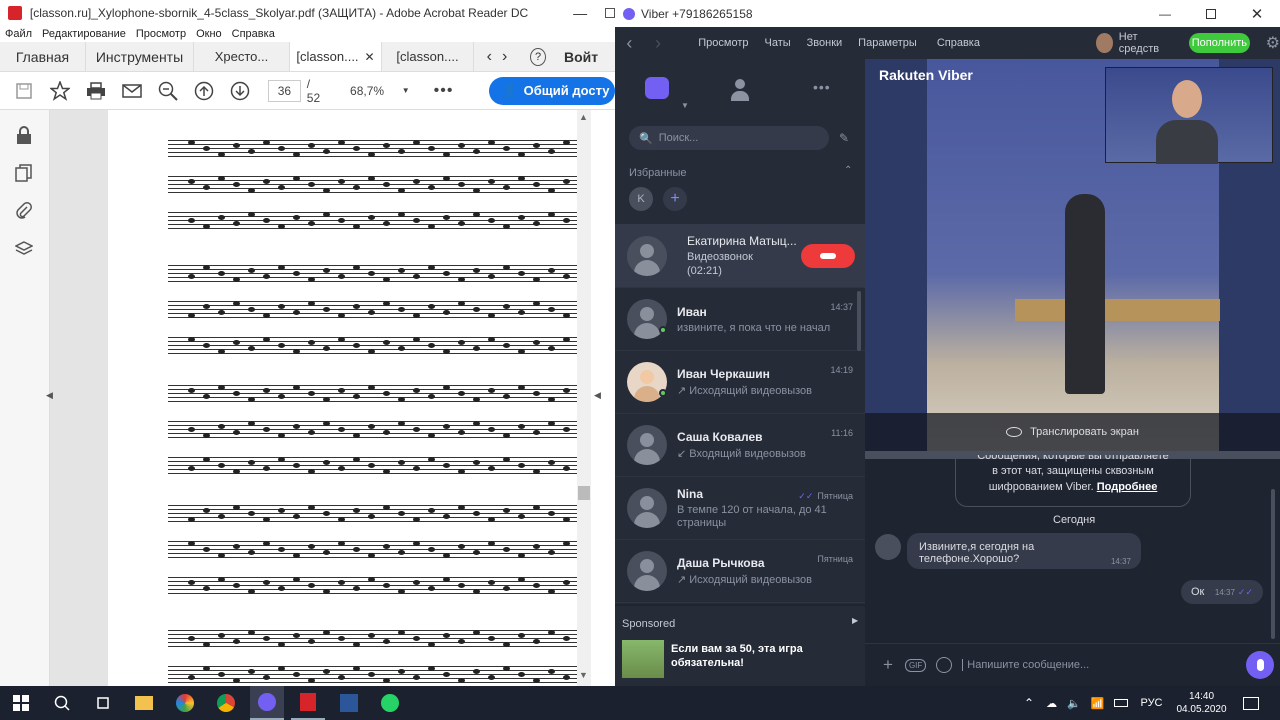 This screenshot has height=720, width=1280. What do you see at coordinates (43, 56) in the screenshot?
I see `tab-home: Главная` at bounding box center [43, 56].